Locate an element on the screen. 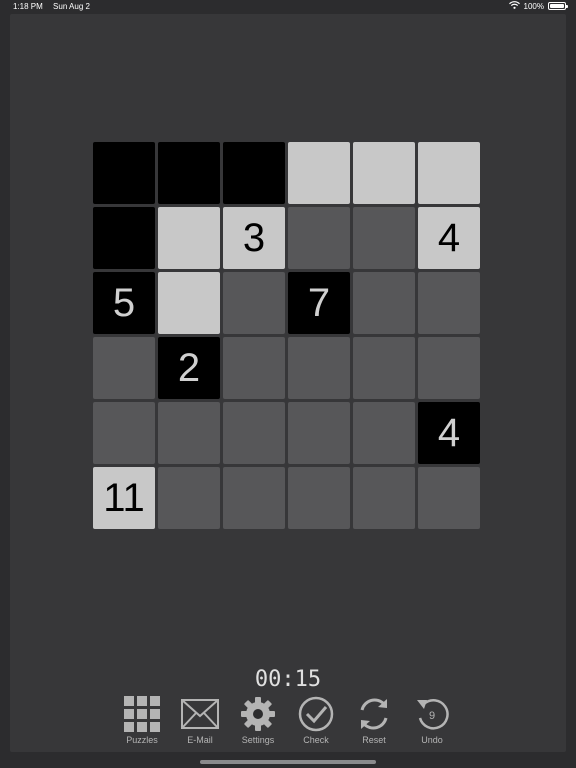  puzzles-button: Puzzles is located at coordinates (142, 719).